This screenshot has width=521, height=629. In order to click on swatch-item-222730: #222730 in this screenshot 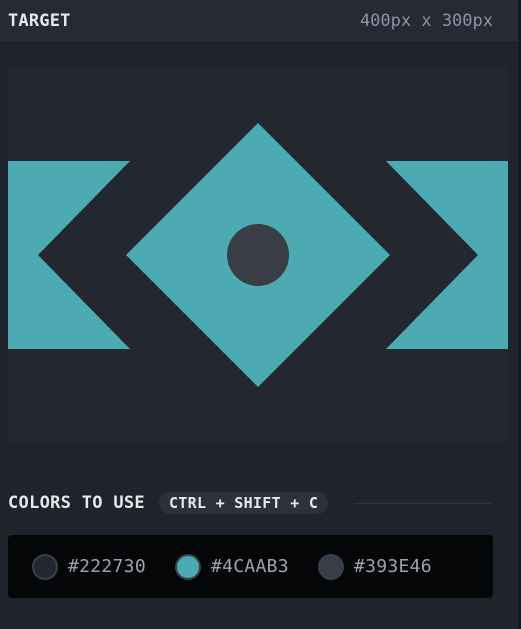, I will do `click(89, 566)`.